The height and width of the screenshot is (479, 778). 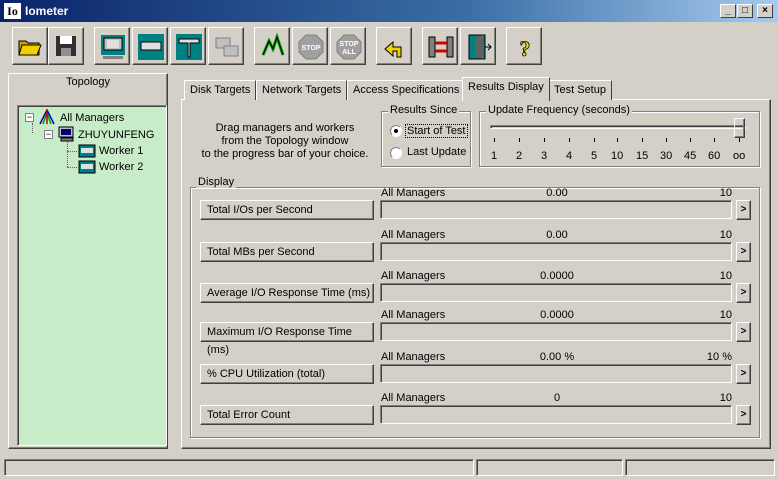 What do you see at coordinates (618, 127) in the screenshot?
I see `slider-track` at bounding box center [618, 127].